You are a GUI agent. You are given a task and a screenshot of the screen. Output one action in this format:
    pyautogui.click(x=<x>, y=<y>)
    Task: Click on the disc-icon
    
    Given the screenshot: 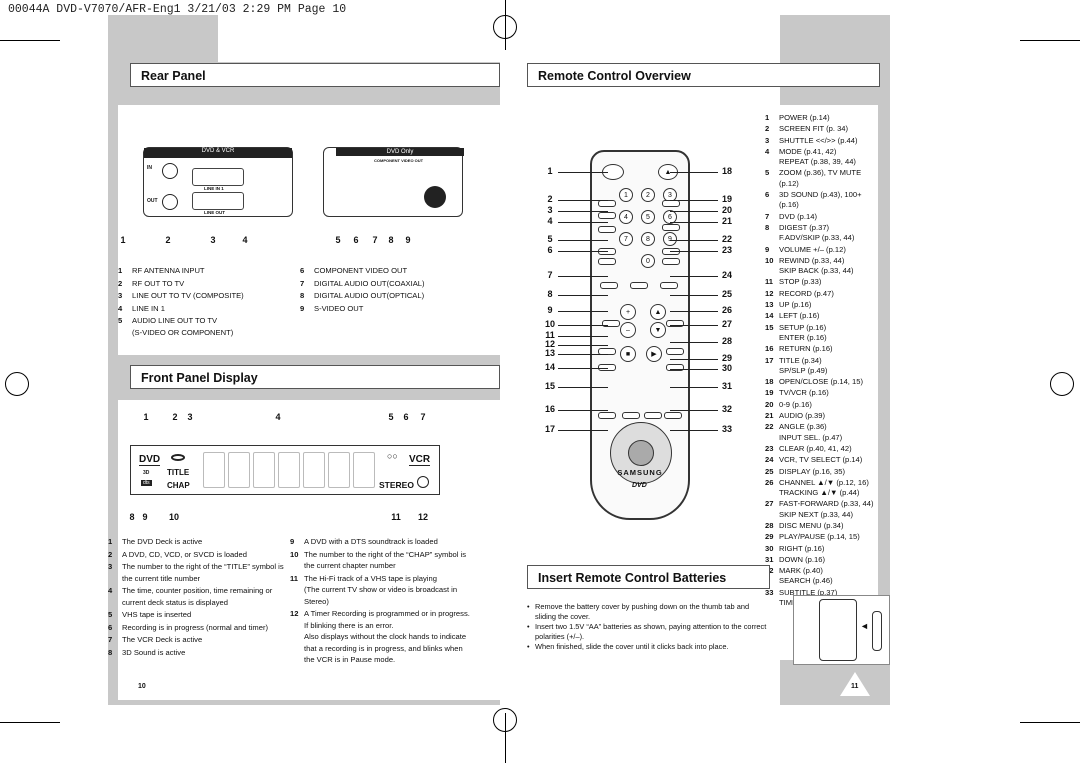 What is the action you would take?
    pyautogui.click(x=178, y=457)
    